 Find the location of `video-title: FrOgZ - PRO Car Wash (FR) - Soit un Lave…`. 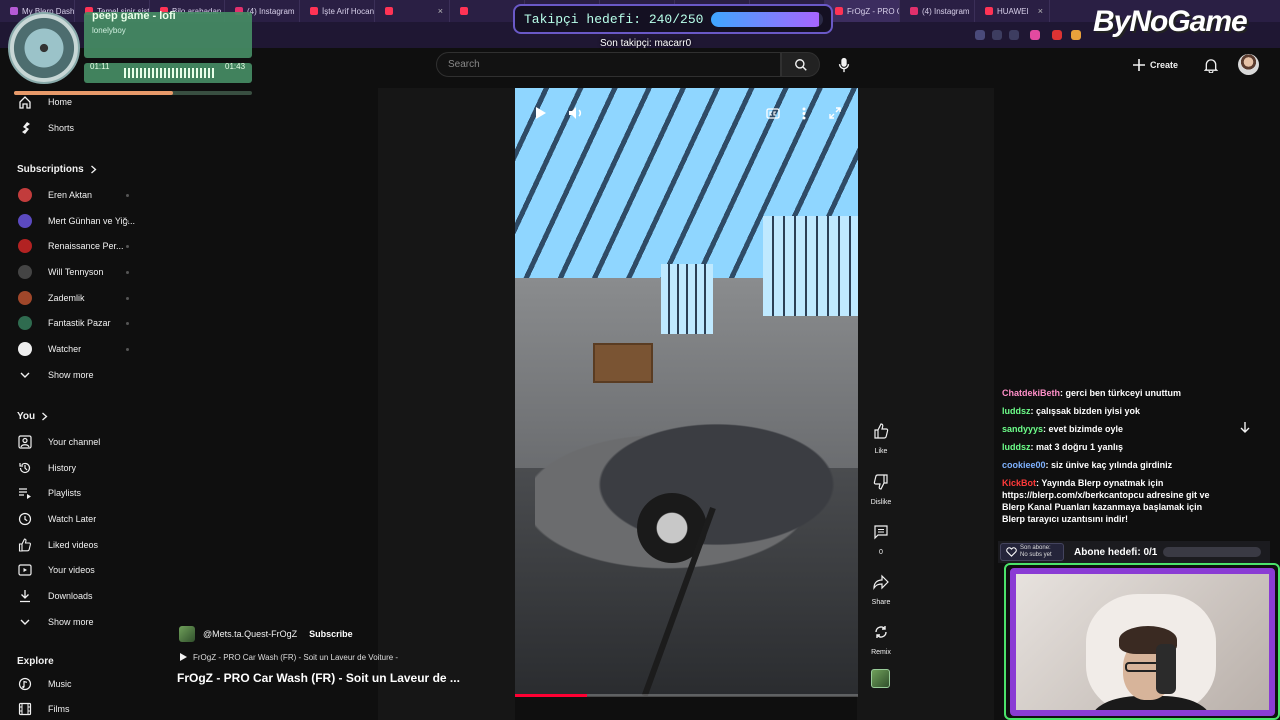

video-title: FrOgZ - PRO Car Wash (FR) - Soit un Lave… is located at coordinates (318, 678).